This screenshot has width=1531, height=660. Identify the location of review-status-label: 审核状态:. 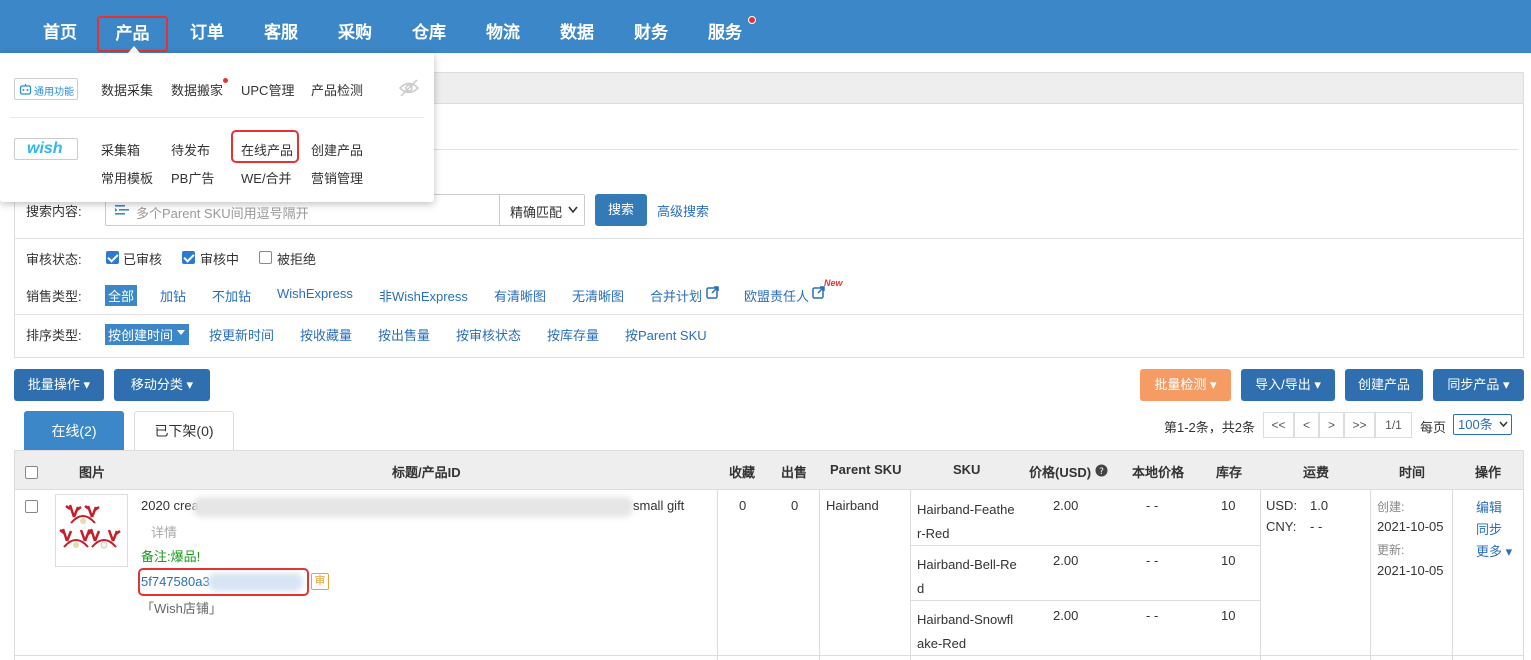
(54, 259).